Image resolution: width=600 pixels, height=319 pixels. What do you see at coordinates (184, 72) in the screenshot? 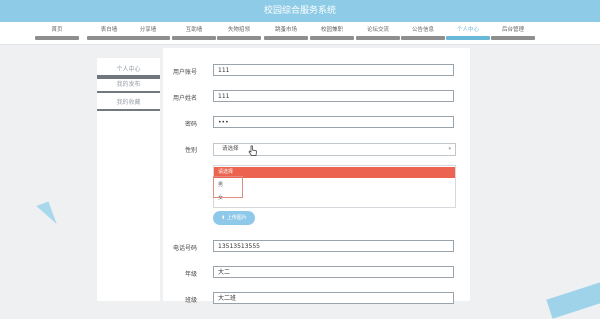
I see `account-label: 用户账号` at bounding box center [184, 72].